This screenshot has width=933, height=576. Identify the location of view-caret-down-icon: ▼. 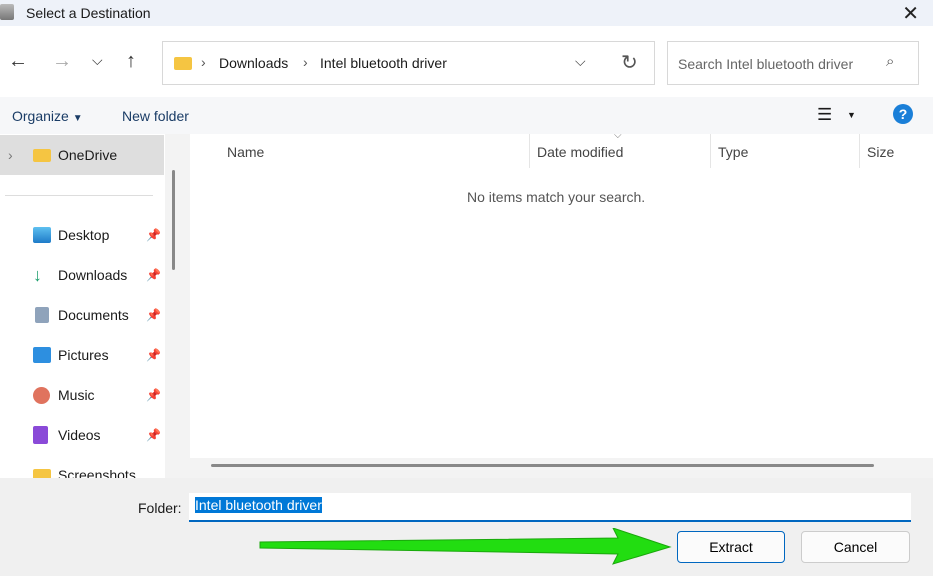
(851, 115).